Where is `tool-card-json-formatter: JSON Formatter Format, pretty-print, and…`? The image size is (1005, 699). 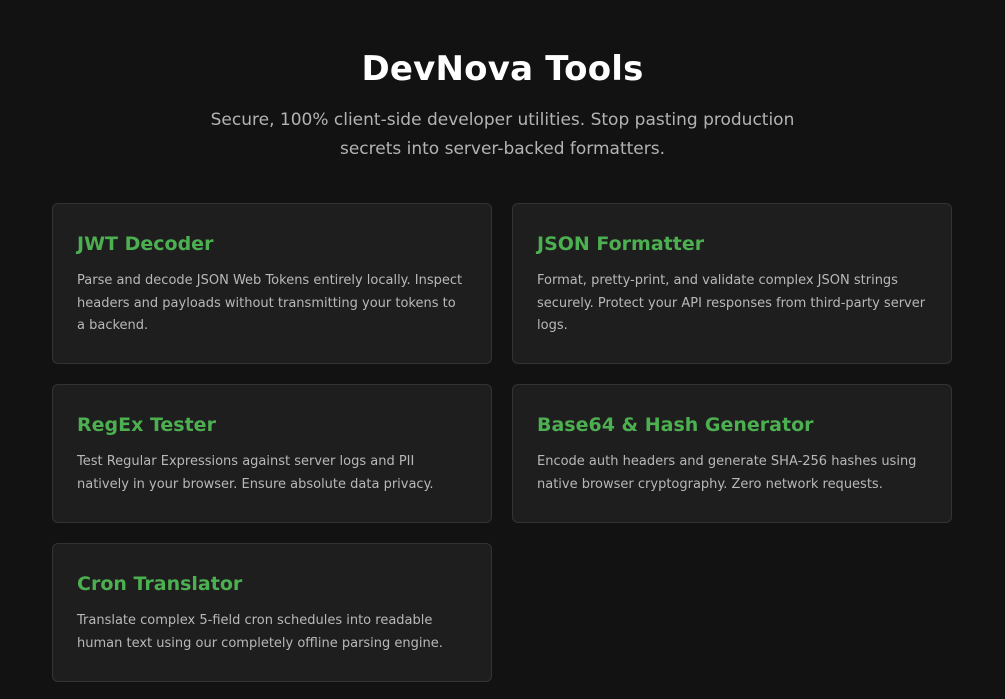
tool-card-json-formatter: JSON Formatter Format, pretty-print, and… is located at coordinates (732, 283).